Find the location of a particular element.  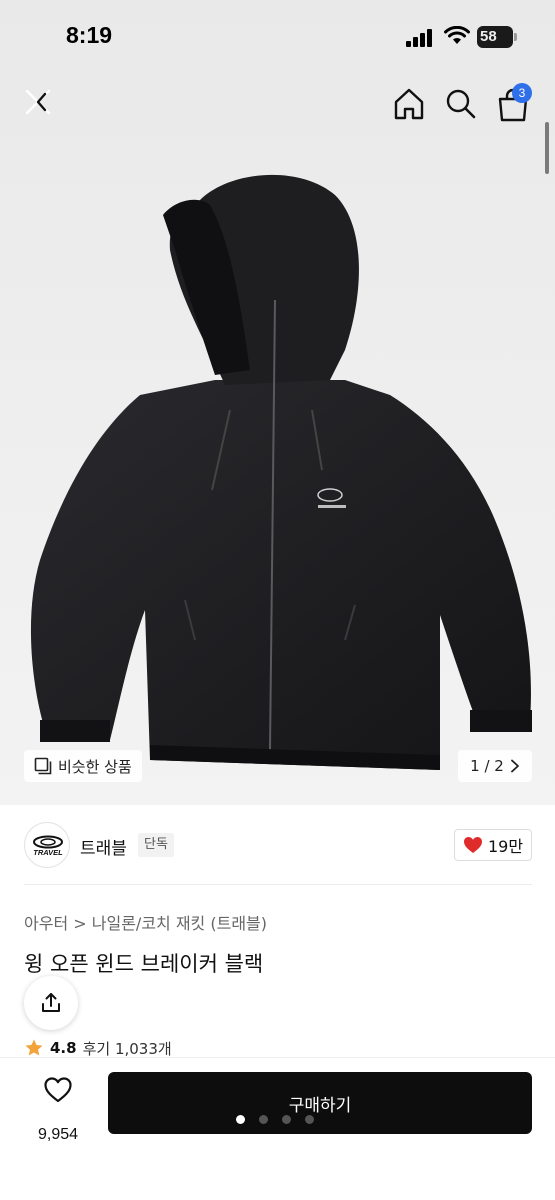

status-time: 8:19 is located at coordinates (89, 35).